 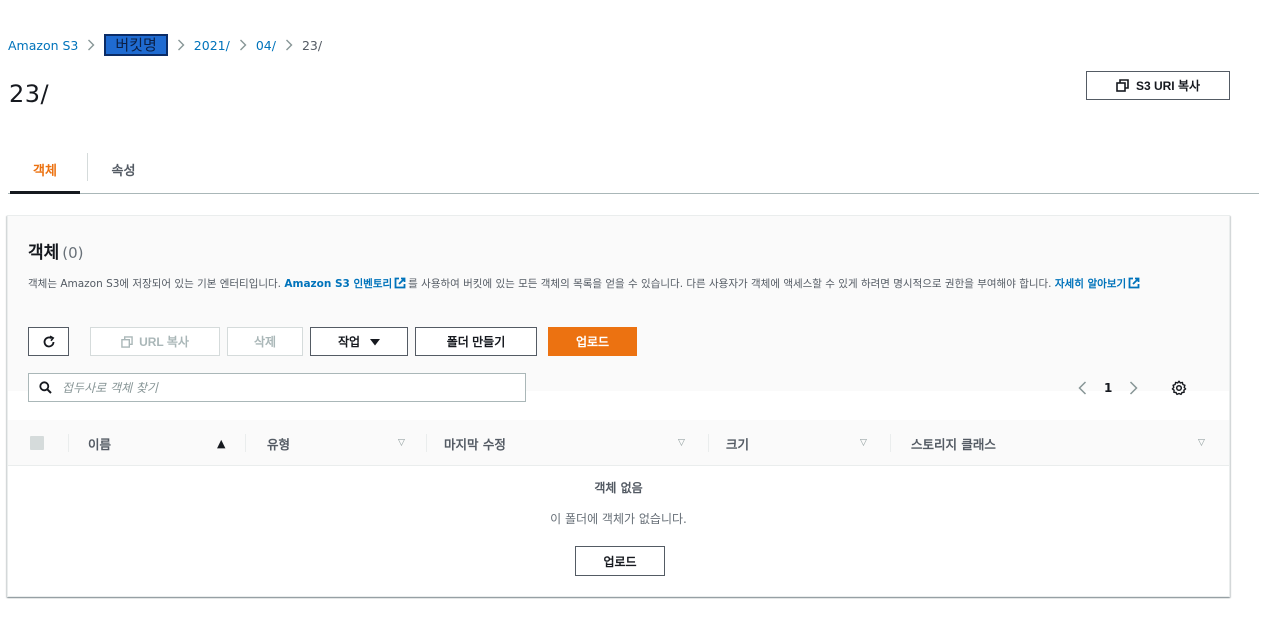 What do you see at coordinates (953, 443) in the screenshot?
I see `column-header-storage-class: 스토리지 클래스` at bounding box center [953, 443].